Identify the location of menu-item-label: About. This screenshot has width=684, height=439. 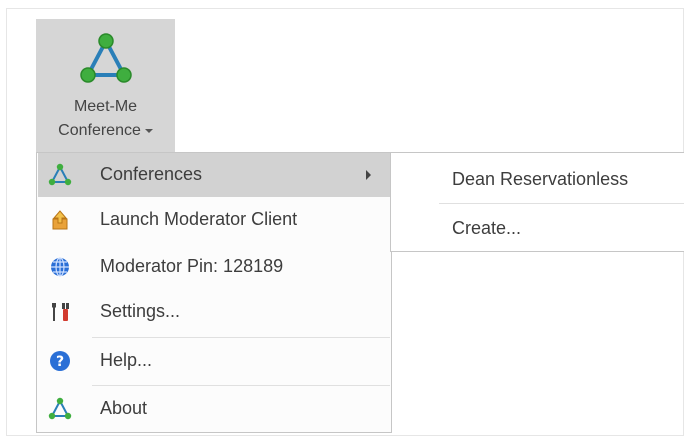
(124, 408).